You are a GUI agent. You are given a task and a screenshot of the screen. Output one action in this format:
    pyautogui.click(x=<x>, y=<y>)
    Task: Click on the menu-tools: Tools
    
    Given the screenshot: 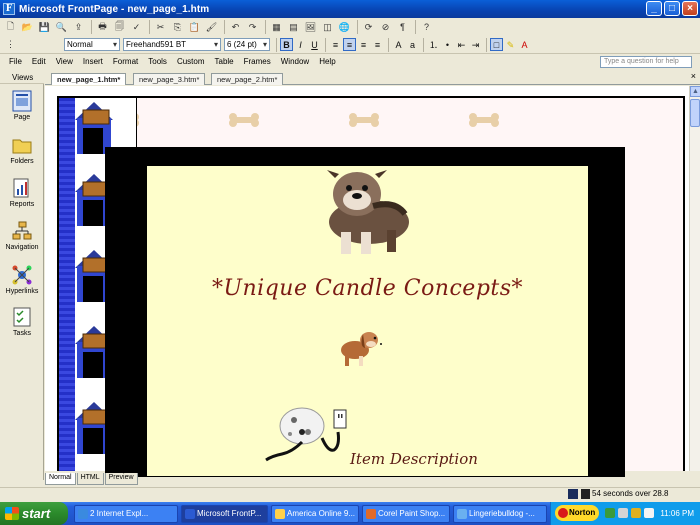 What is the action you would take?
    pyautogui.click(x=157, y=61)
    